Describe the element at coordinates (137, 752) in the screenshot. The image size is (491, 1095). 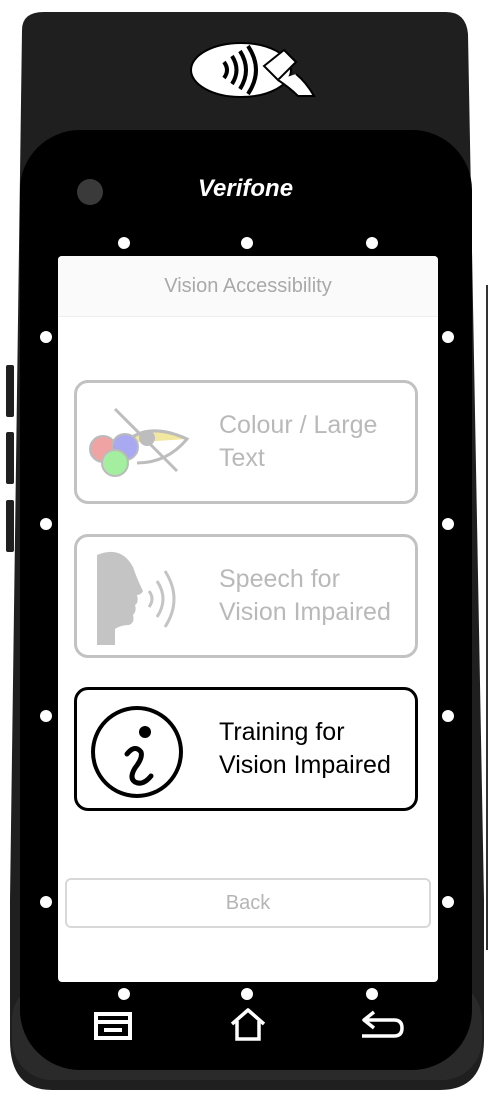
I see `info-icon` at that location.